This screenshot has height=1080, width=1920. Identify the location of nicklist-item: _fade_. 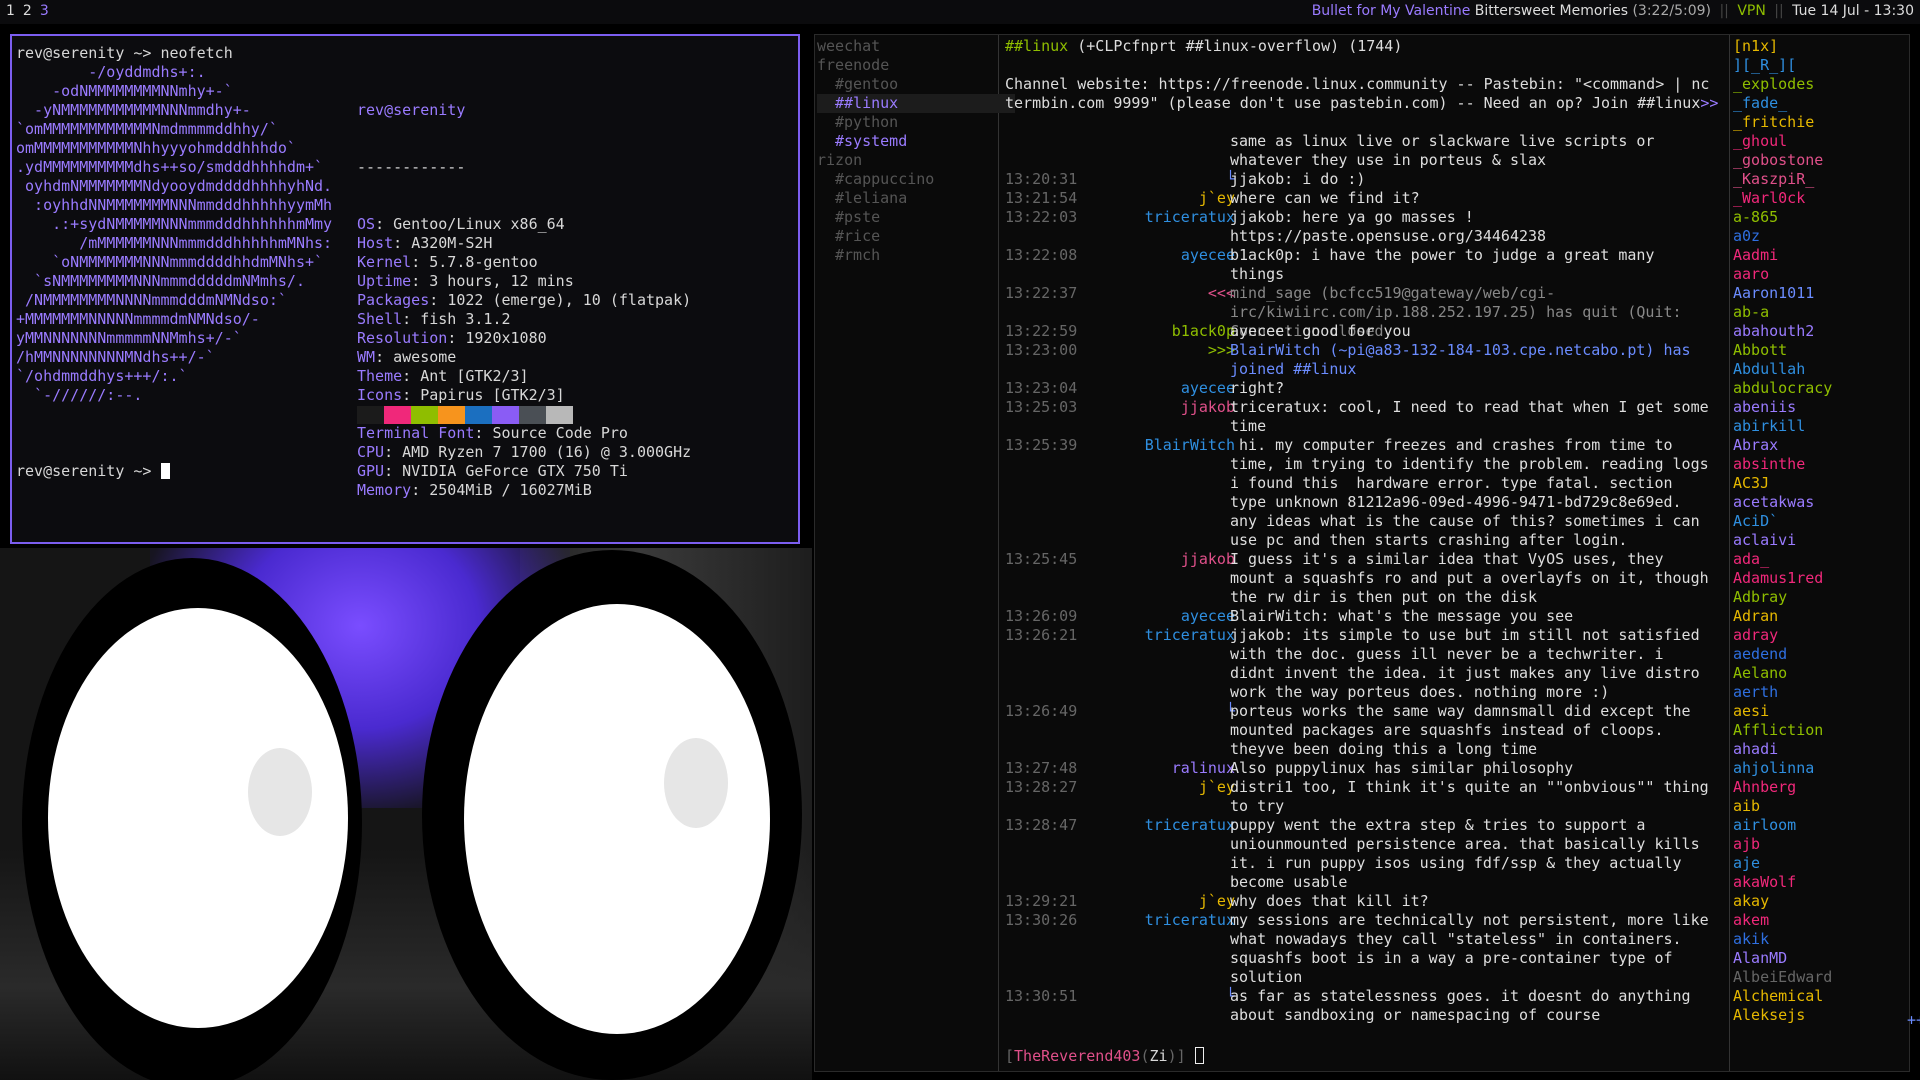
(1760, 103).